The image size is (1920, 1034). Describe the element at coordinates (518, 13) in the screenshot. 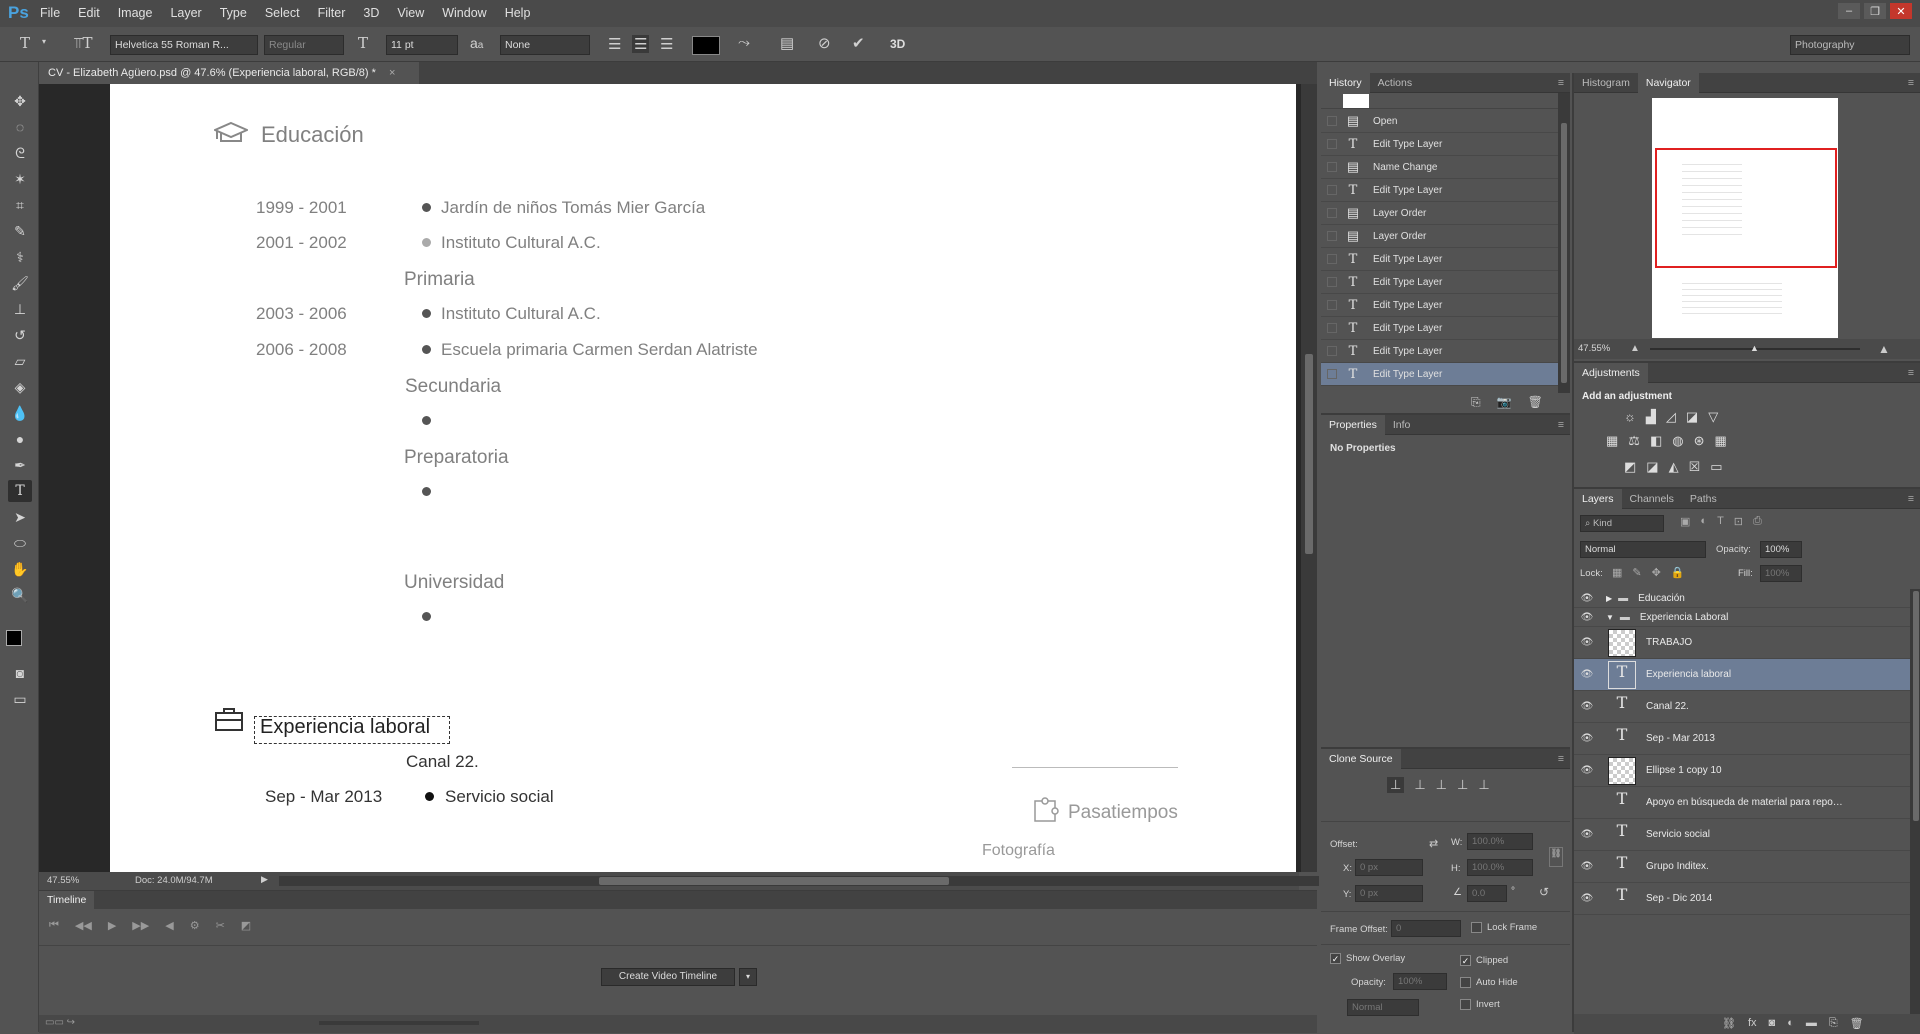

I see `menu-item-help: Help` at that location.